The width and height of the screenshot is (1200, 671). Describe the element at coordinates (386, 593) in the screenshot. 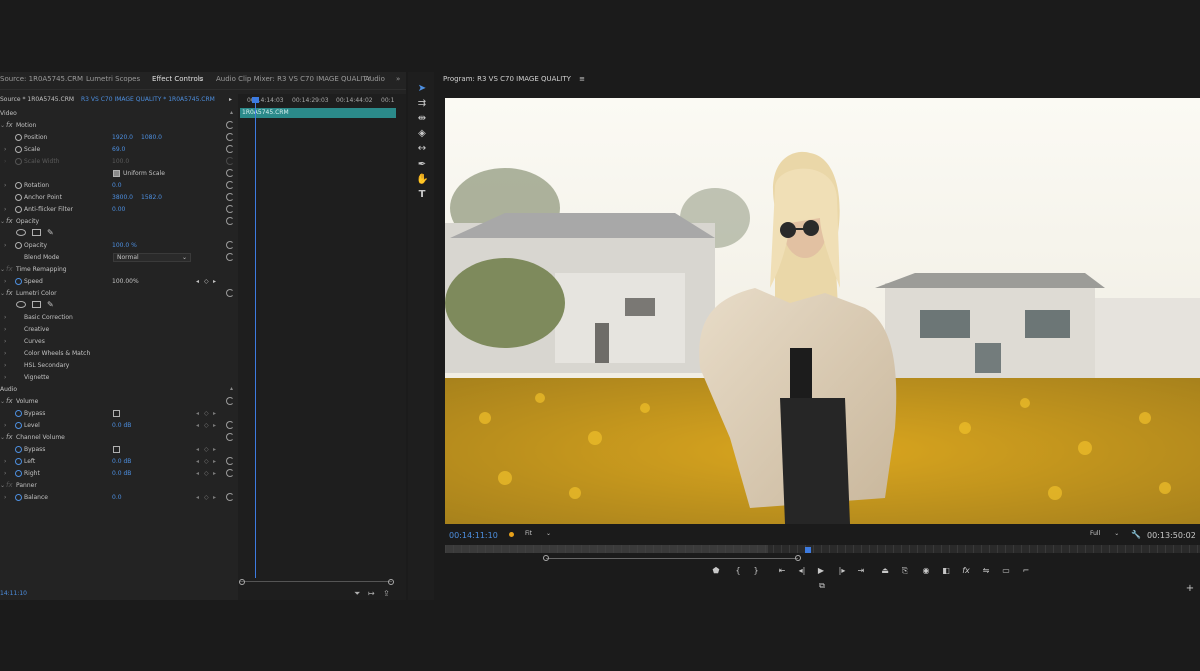

I see `export-icon: ⇪` at that location.